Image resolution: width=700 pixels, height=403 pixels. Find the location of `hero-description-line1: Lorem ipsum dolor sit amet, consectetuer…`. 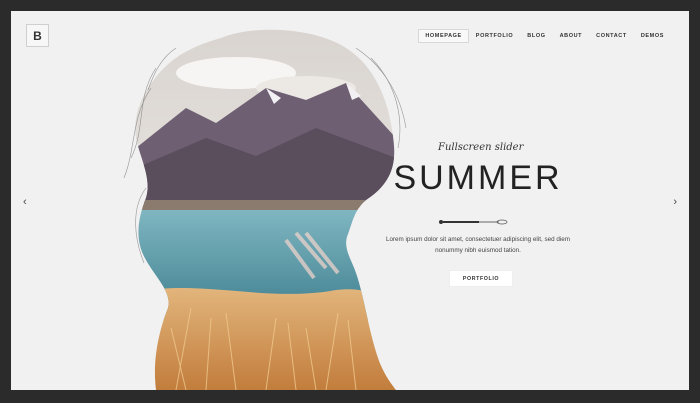

hero-description-line1: Lorem ipsum dolor sit amet, consectetuer… is located at coordinates (478, 239).